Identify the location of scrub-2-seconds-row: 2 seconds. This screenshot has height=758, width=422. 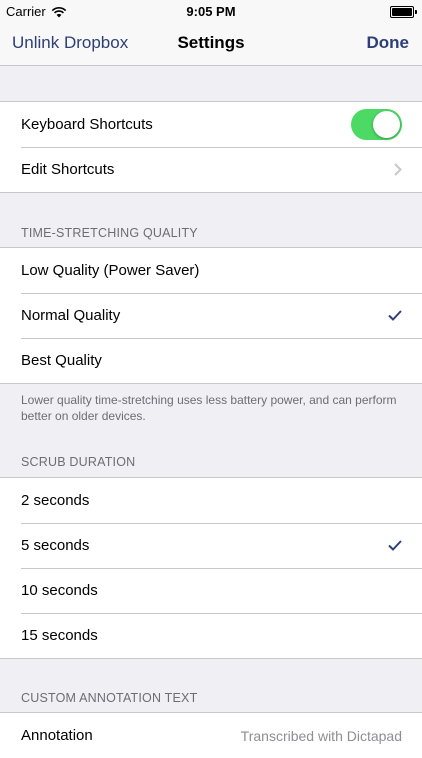
(211, 500).